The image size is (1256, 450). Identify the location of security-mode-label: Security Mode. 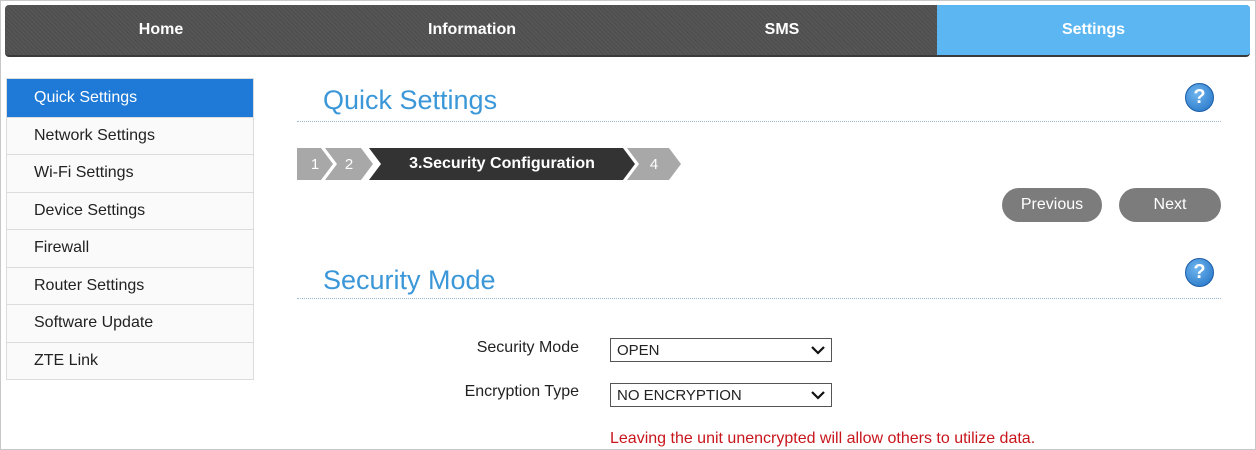
(527, 347).